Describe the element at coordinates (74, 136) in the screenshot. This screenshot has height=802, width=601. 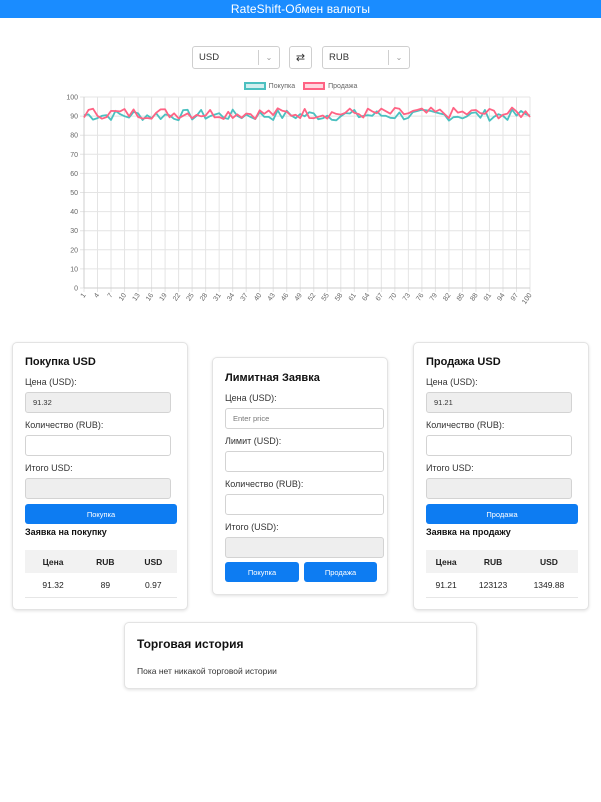
I see `y-tick-label: 80` at that location.